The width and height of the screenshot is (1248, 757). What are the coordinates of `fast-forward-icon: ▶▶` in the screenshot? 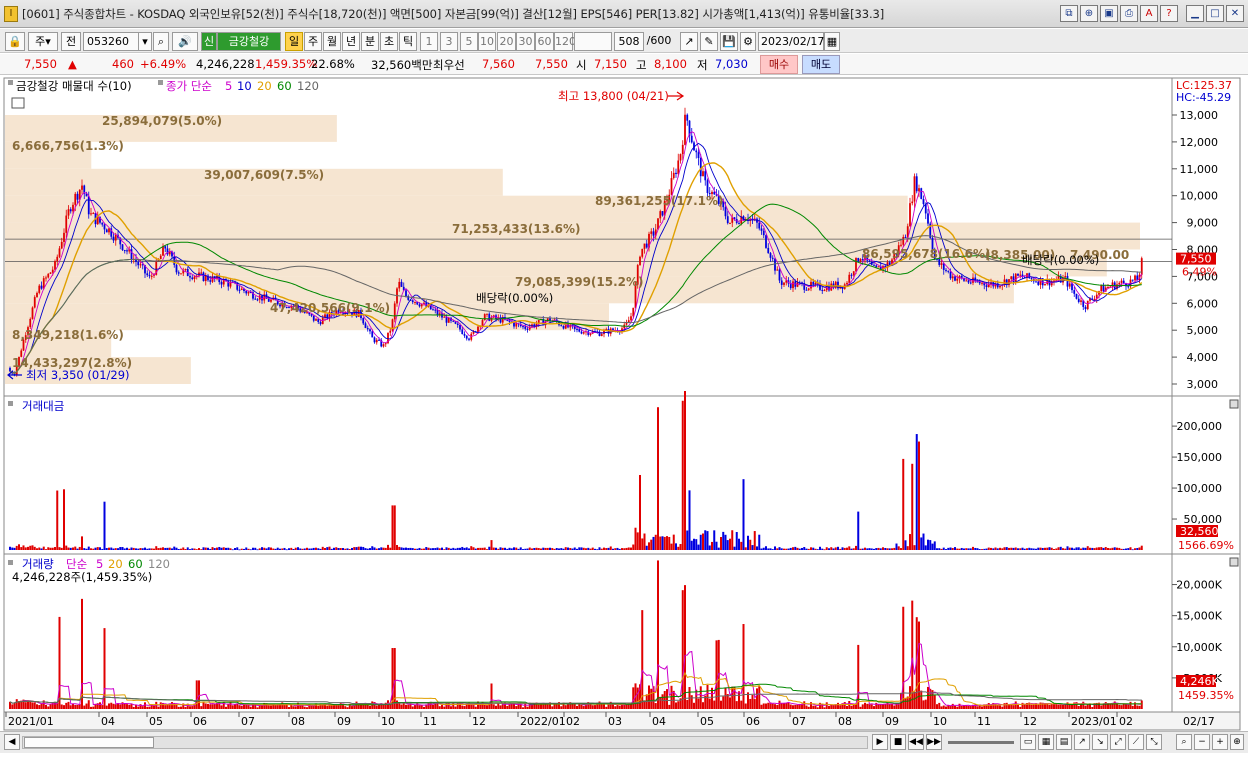 It's located at (934, 742).